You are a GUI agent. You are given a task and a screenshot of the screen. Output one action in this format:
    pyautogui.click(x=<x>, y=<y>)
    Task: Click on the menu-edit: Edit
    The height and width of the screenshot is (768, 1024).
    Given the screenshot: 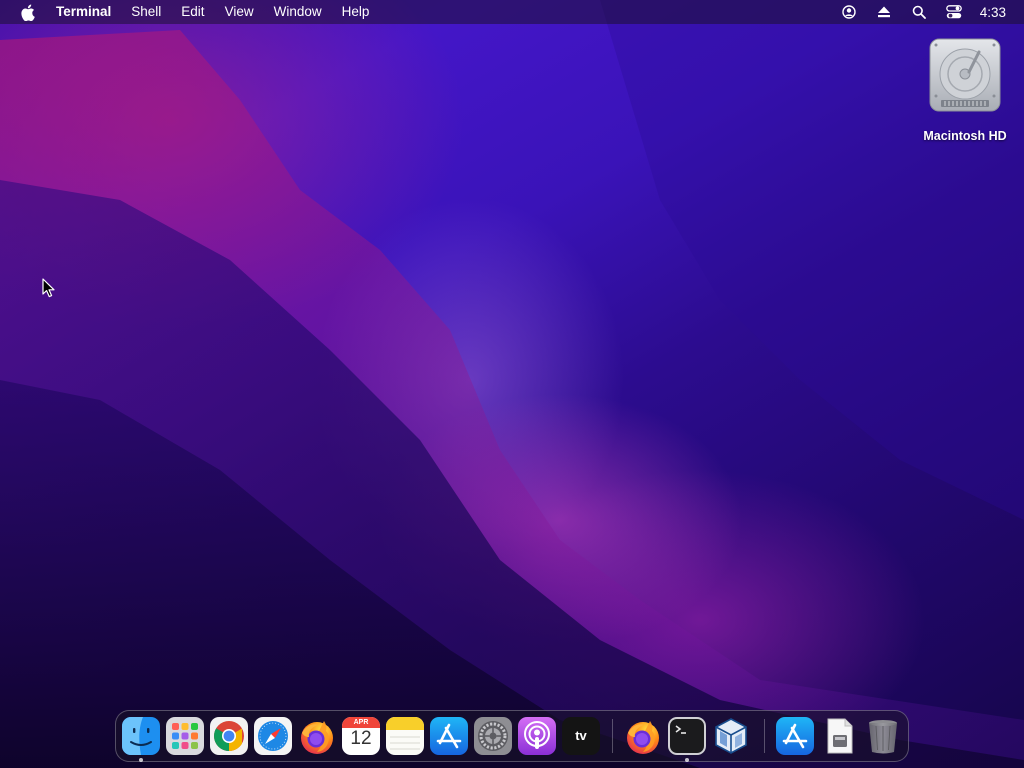 What is the action you would take?
    pyautogui.click(x=192, y=12)
    